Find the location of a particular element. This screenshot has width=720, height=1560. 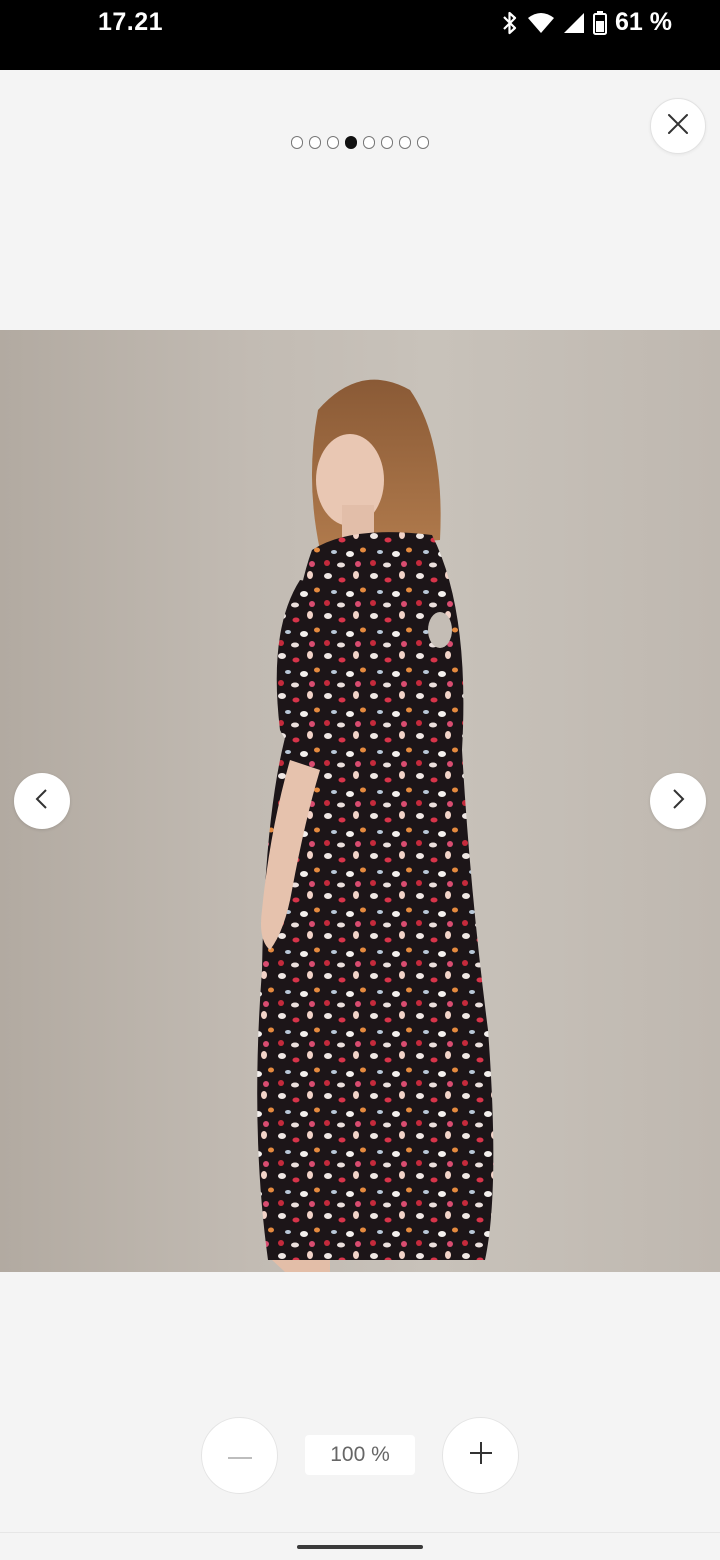

plus-icon is located at coordinates (481, 1455).